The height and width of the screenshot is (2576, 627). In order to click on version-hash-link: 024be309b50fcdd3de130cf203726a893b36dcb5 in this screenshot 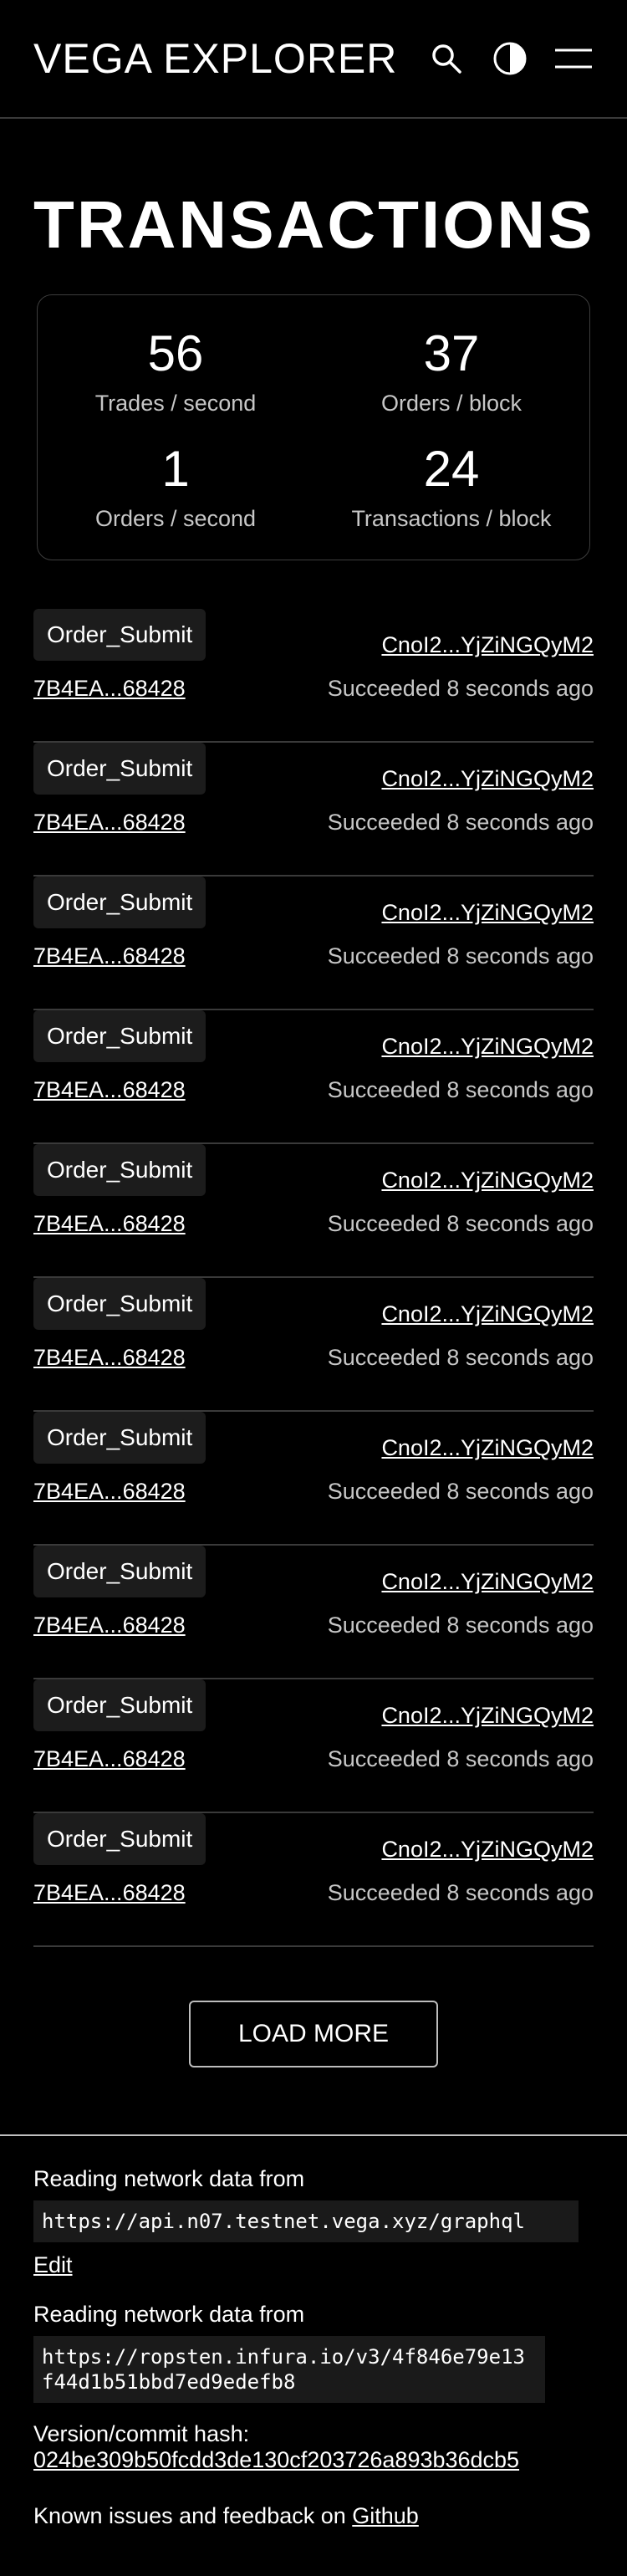, I will do `click(276, 2460)`.